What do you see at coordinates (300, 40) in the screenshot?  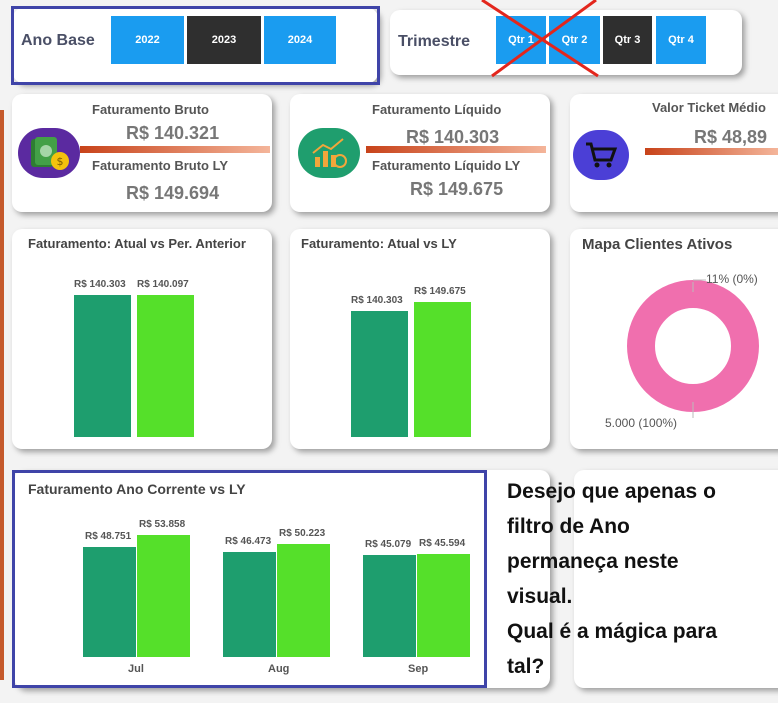 I see `year-button-2024: 2024` at bounding box center [300, 40].